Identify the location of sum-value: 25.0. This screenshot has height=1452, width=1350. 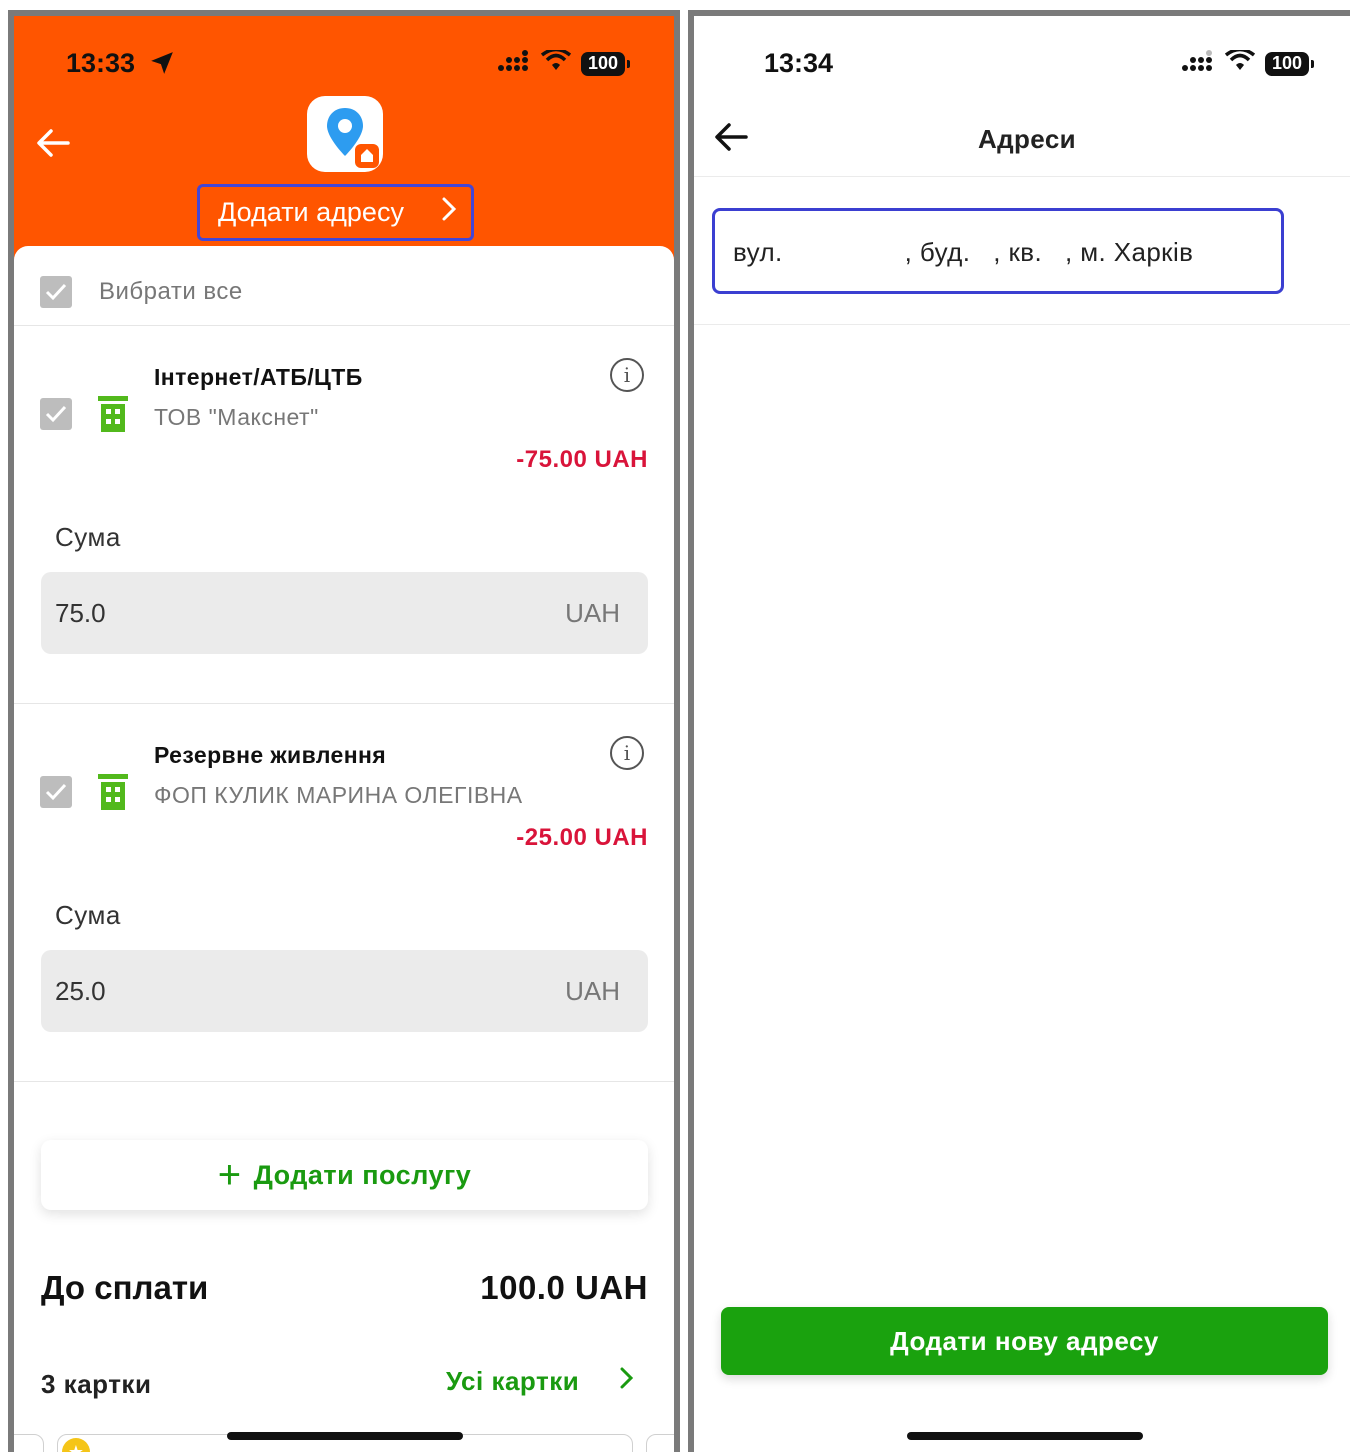
(80, 991).